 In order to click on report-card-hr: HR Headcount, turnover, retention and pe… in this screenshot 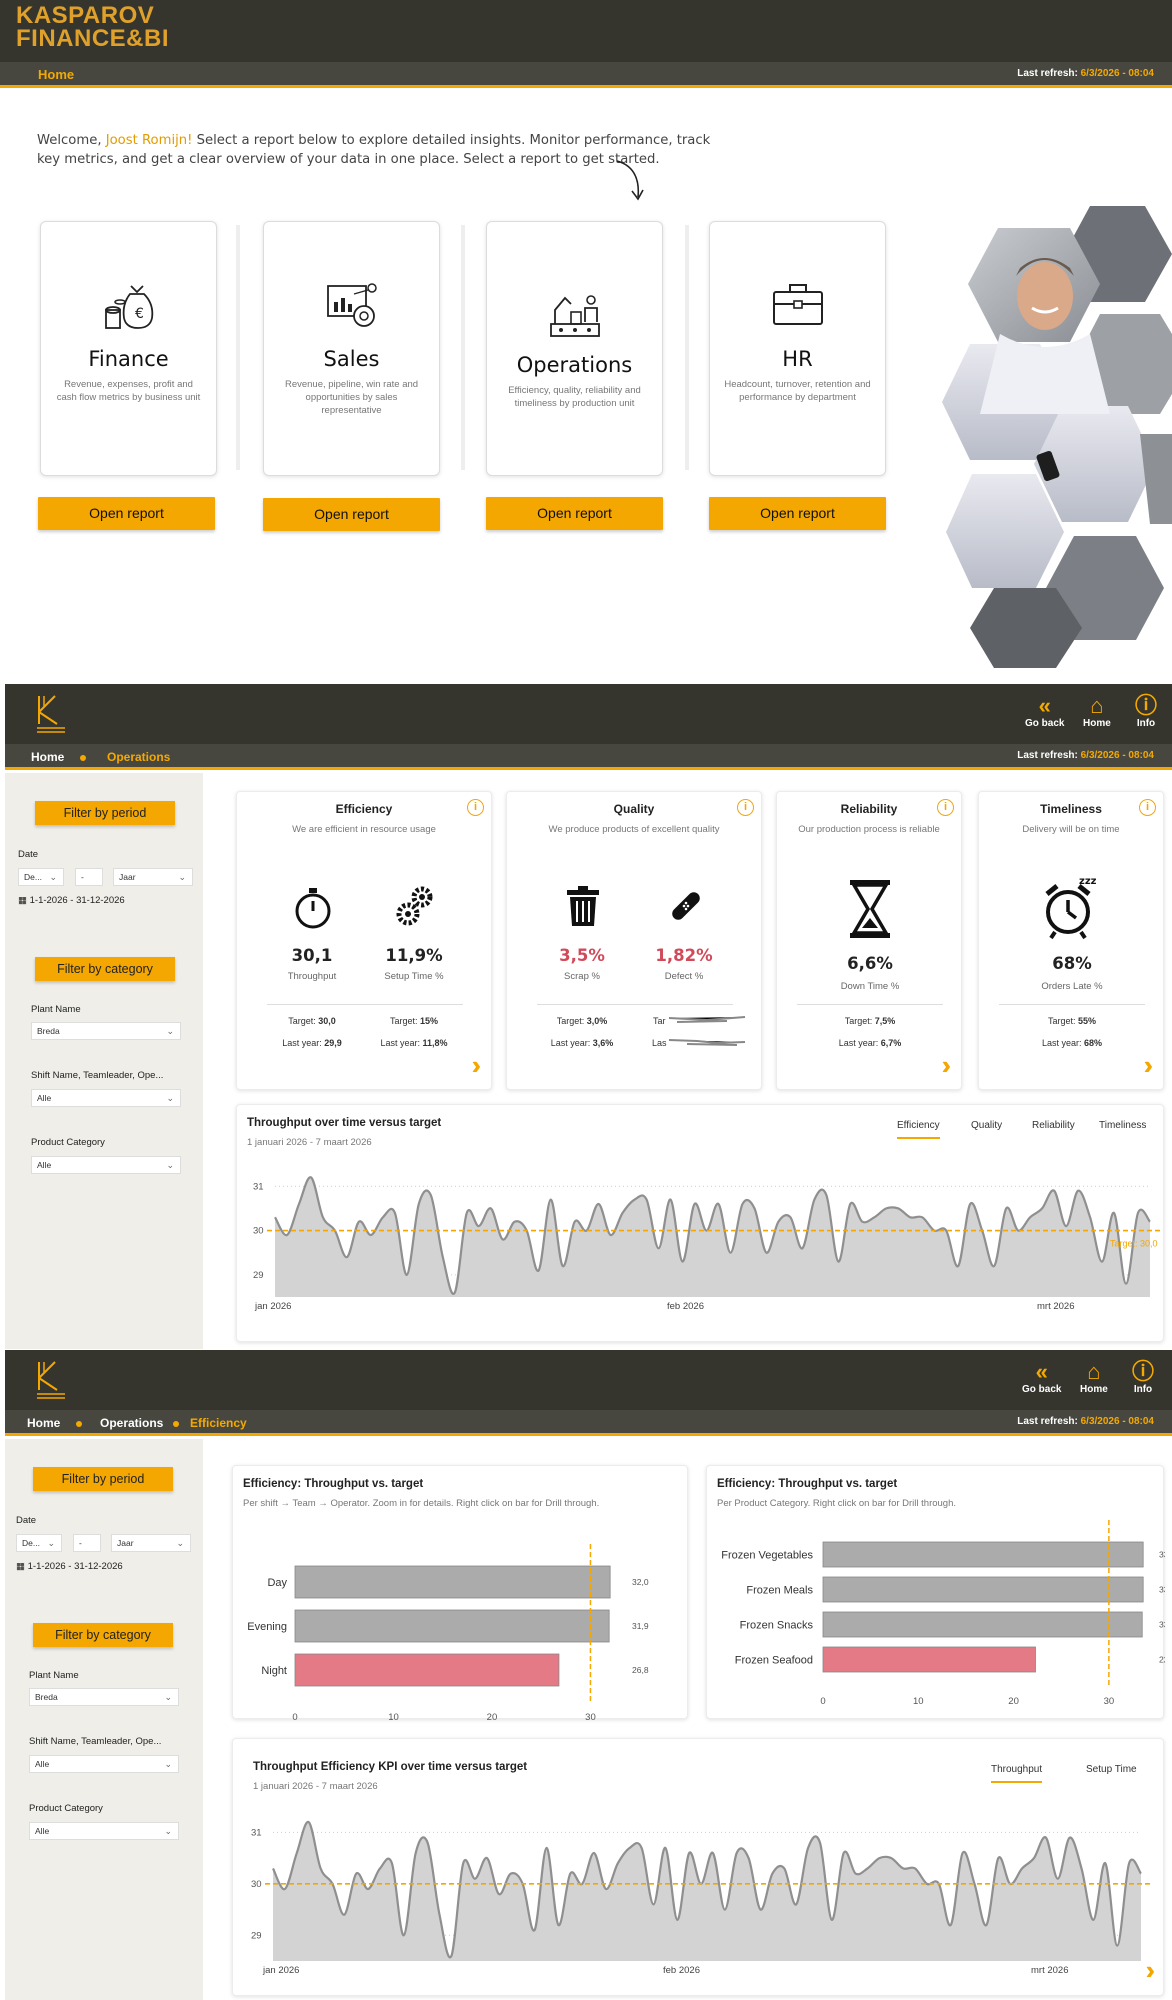, I will do `click(797, 348)`.